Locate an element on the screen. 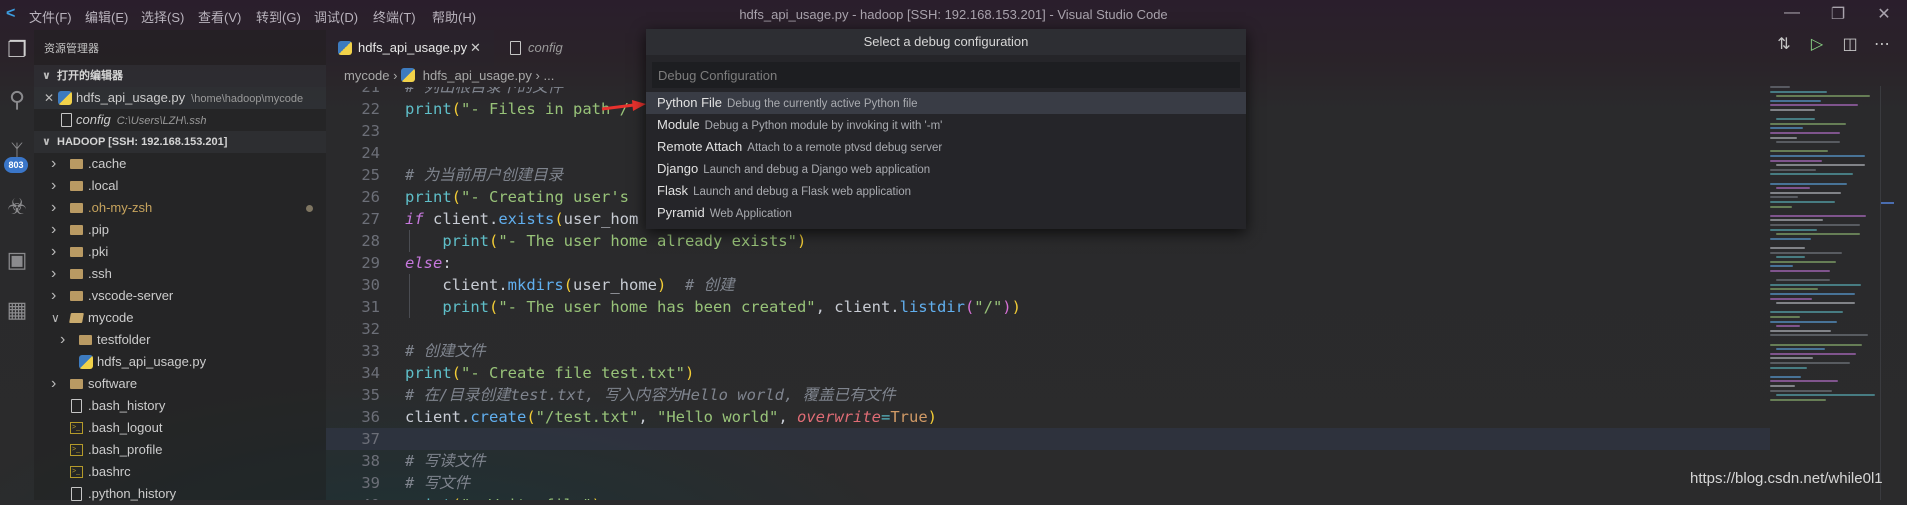 This screenshot has height=505, width=1907. workspace-header: ∨ HADOOP [SSH: 192.168.153.201] is located at coordinates (180, 142).